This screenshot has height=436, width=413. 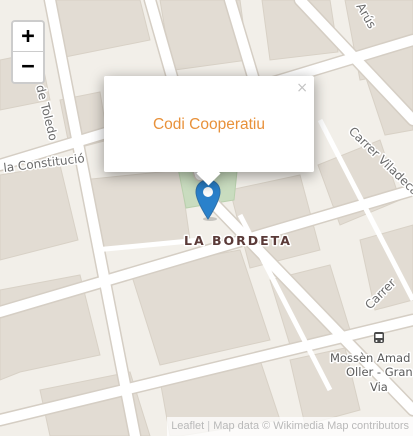 What do you see at coordinates (379, 337) in the screenshot?
I see `bus-stop-icon` at bounding box center [379, 337].